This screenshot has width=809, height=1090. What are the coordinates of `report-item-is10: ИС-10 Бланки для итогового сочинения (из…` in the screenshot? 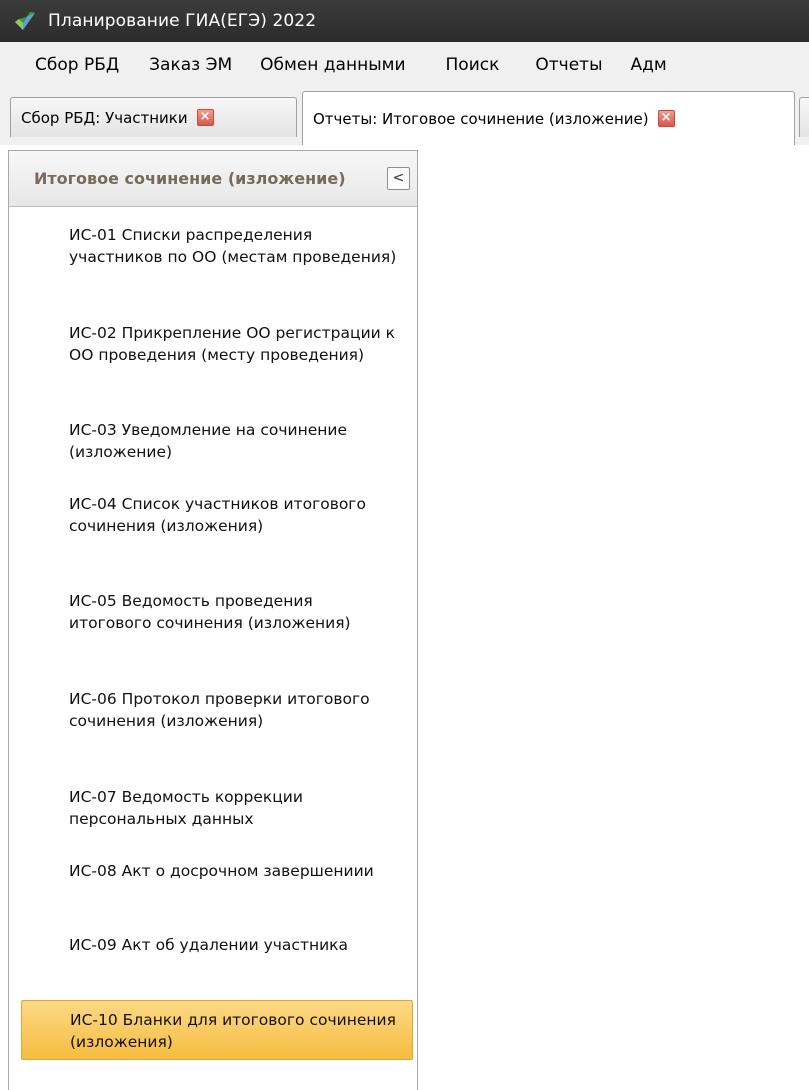 It's located at (217, 1030).